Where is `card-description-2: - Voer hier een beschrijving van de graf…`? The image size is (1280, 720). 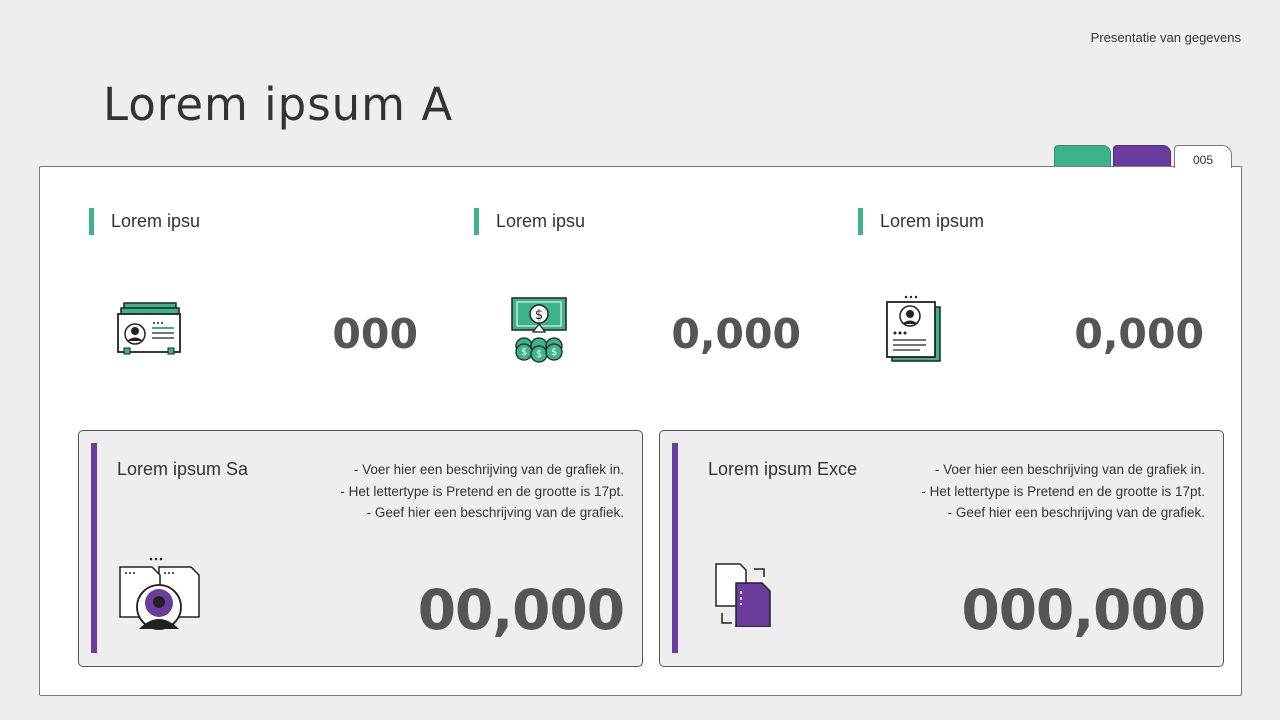 card-description-2: - Voer hier een beschrijving van de graf… is located at coordinates (1063, 491).